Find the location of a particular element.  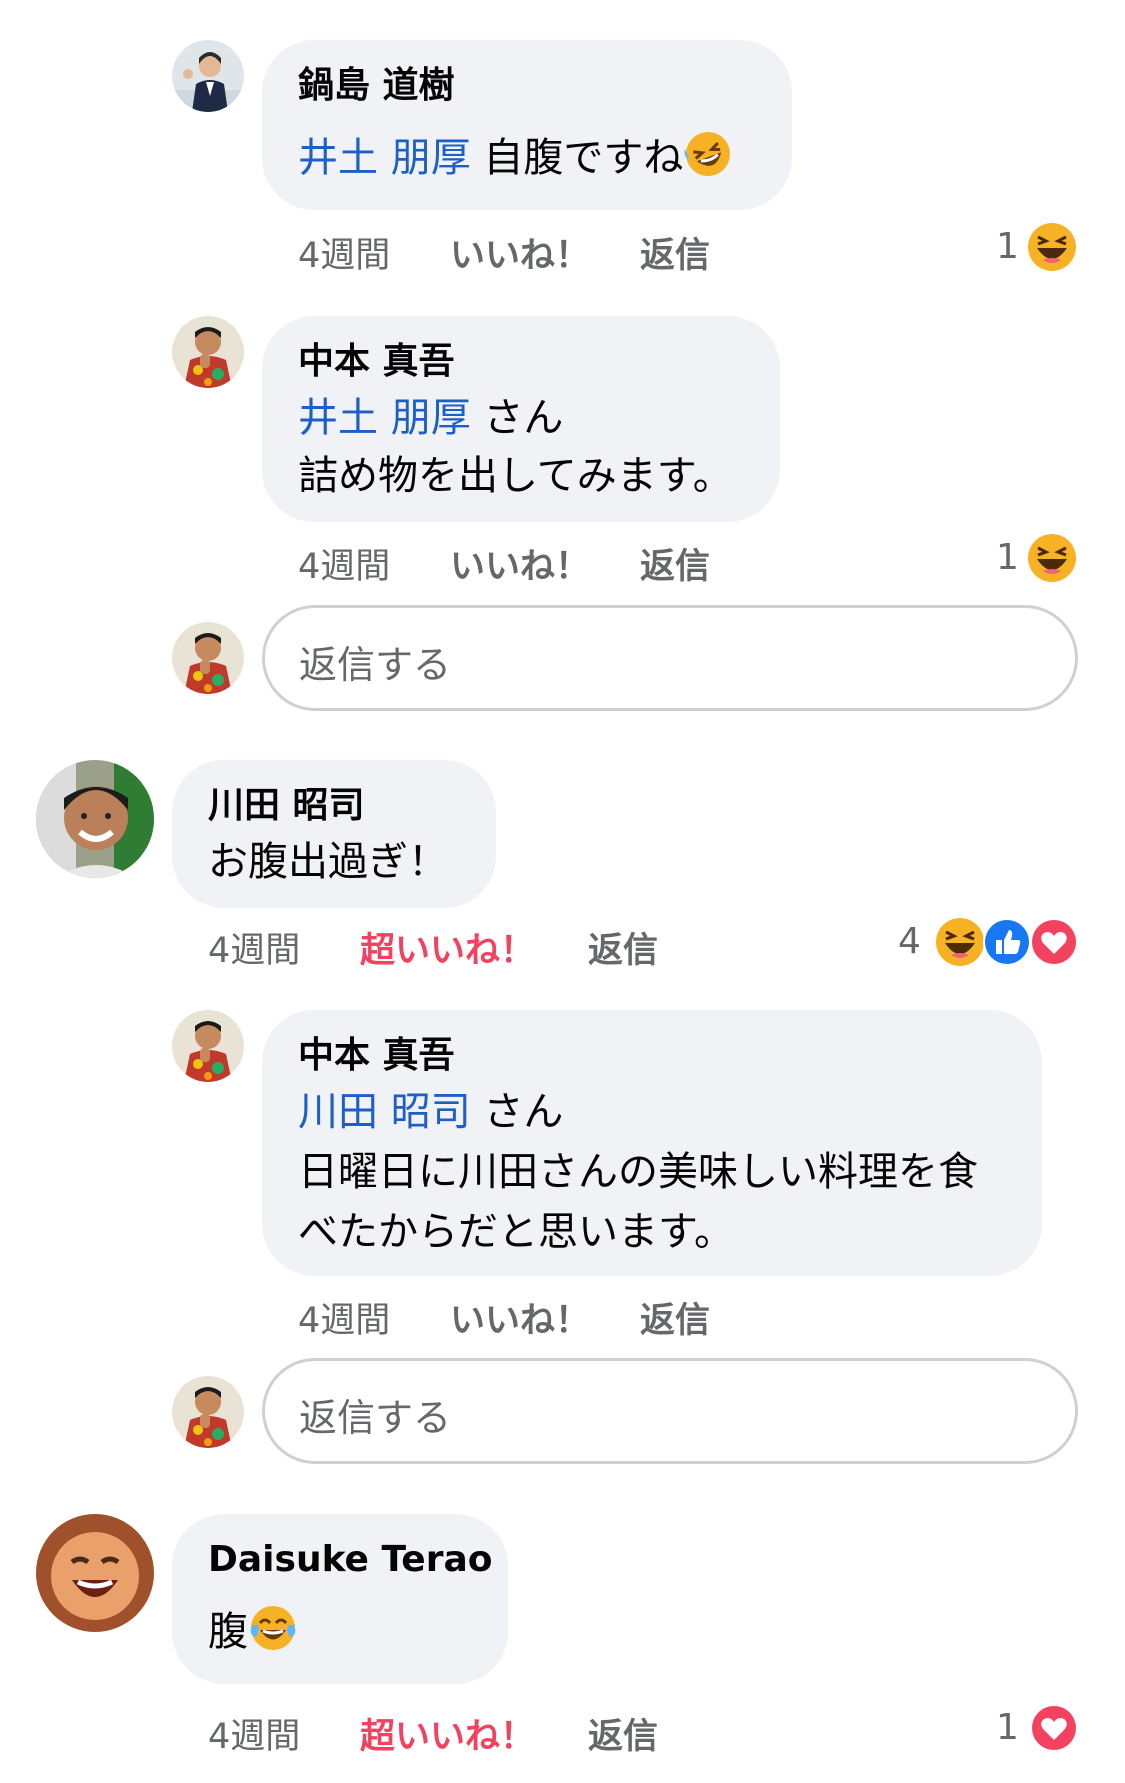

comment-text: 井土 朋厚 自腹ですね is located at coordinates (515, 158).